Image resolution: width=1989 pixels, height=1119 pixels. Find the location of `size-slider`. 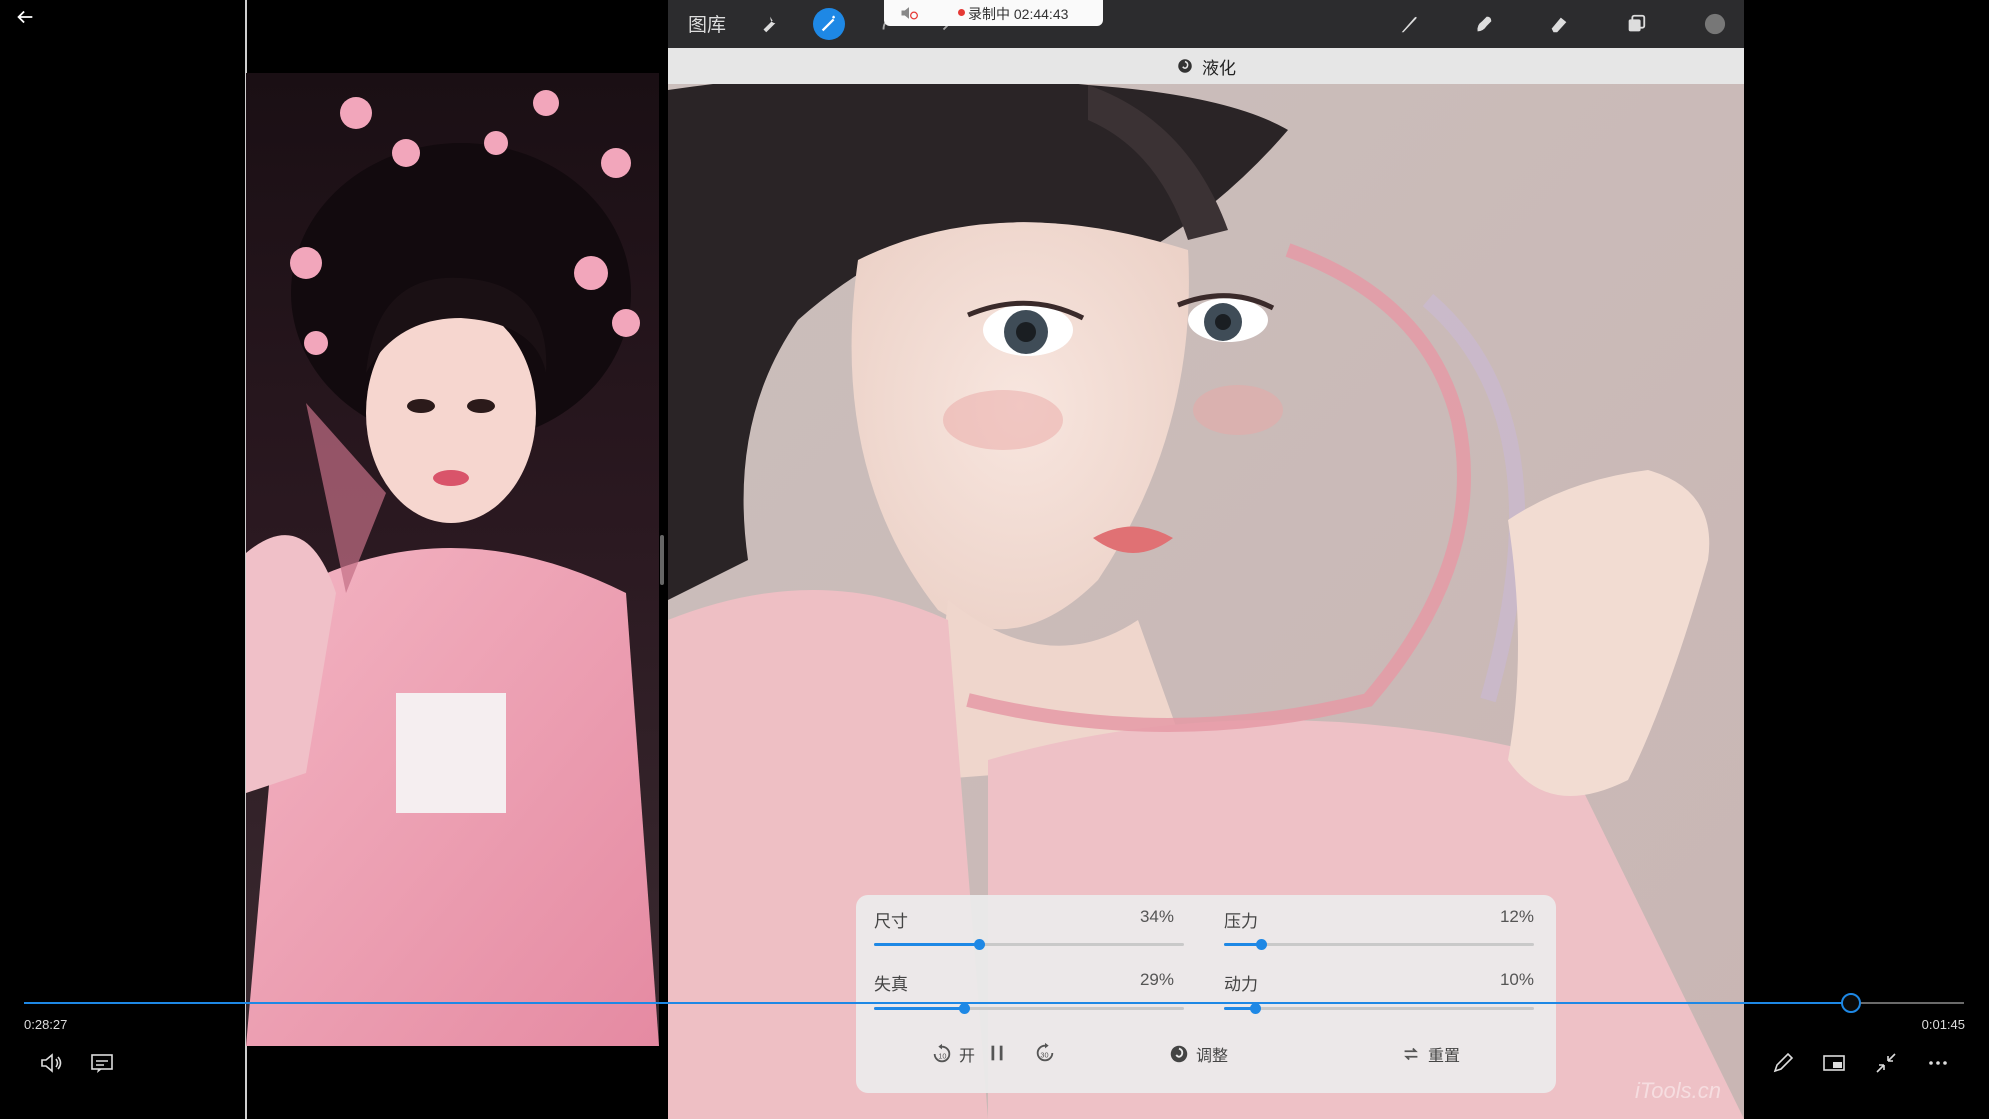

size-slider is located at coordinates (1029, 944).